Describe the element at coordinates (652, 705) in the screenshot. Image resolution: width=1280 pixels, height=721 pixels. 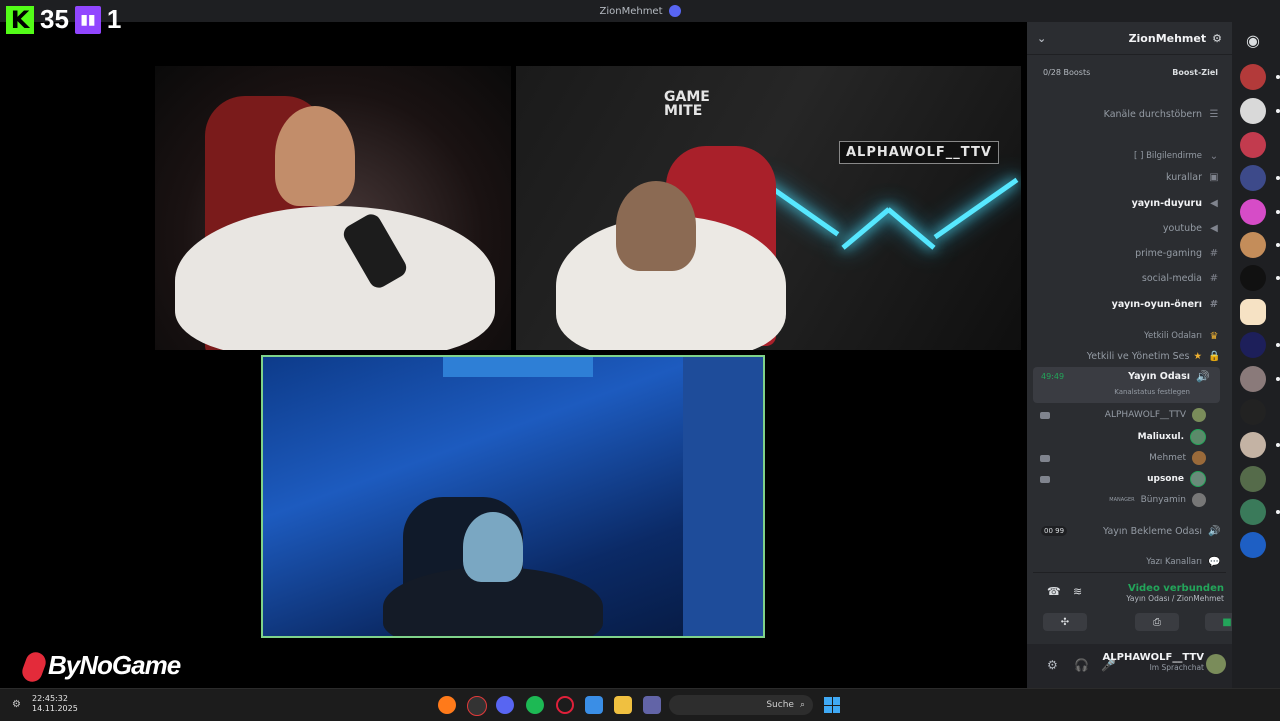
I see `teams-icon` at that location.